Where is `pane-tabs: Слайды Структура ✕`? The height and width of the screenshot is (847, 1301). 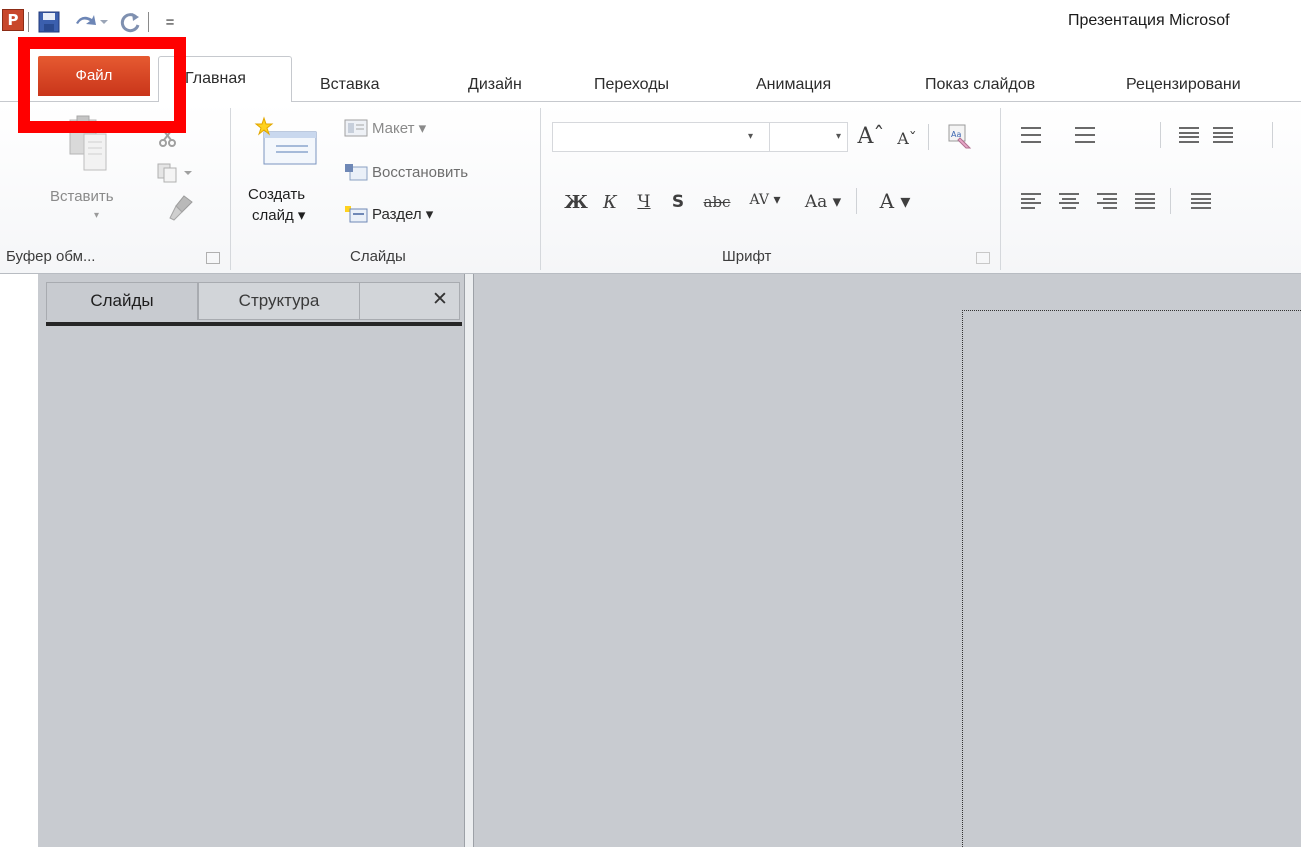
pane-tabs: Слайды Структура ✕ is located at coordinates (251, 300).